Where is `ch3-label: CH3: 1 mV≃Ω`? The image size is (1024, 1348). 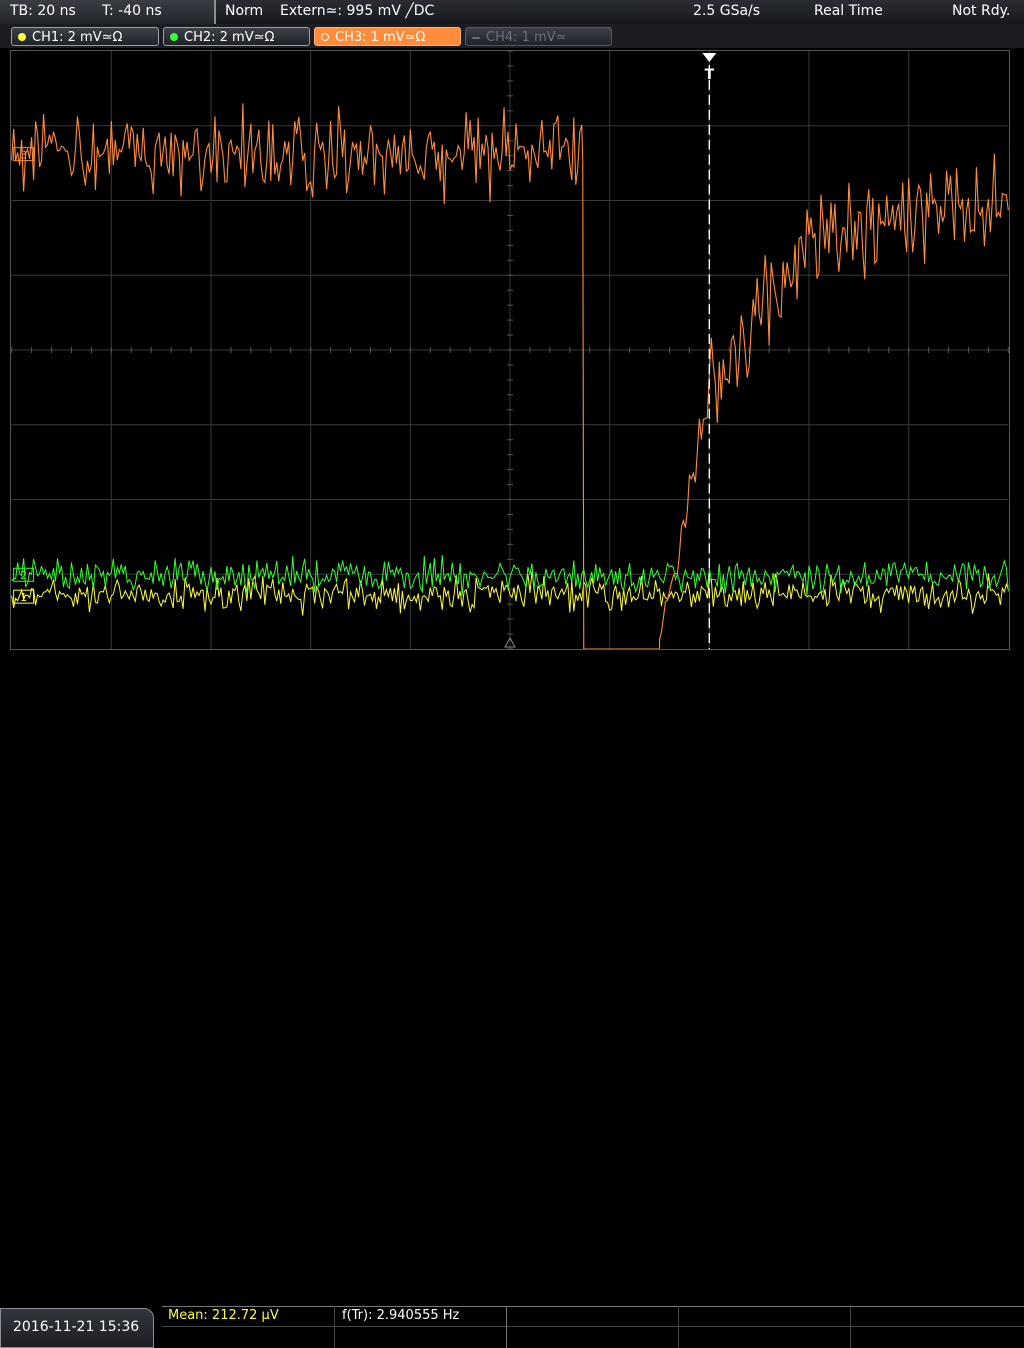
ch3-label: CH3: 1 mV≃Ω is located at coordinates (380, 37).